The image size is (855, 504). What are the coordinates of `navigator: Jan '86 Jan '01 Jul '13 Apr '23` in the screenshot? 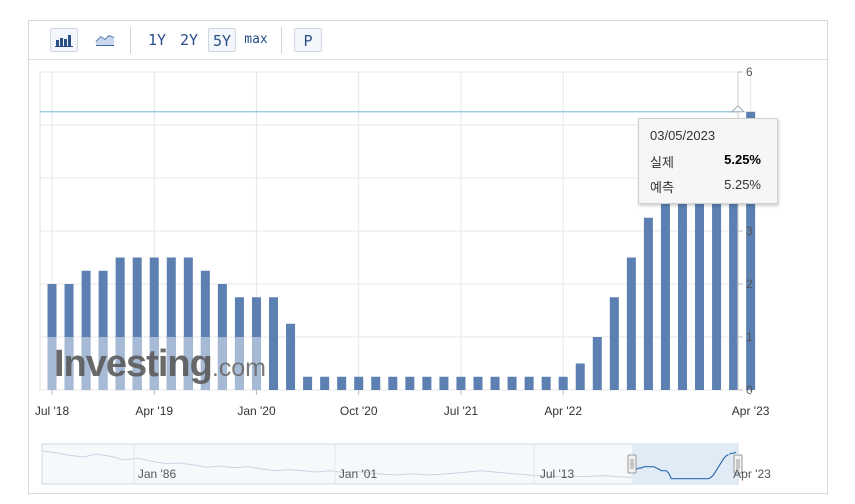 It's located at (406, 464).